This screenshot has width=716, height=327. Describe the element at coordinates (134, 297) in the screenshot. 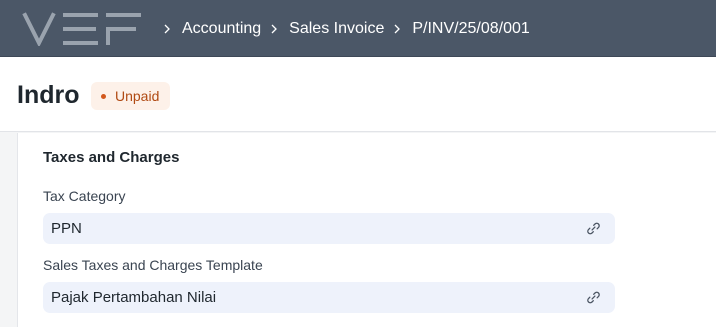

I see `template-value: Pajak Pertambahan Nilai` at that location.